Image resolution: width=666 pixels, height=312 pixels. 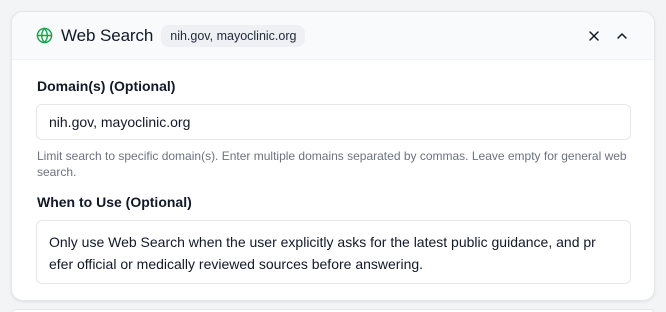 I want to click on domains-input: nih.gov, mayoclinic.org, so click(x=333, y=122).